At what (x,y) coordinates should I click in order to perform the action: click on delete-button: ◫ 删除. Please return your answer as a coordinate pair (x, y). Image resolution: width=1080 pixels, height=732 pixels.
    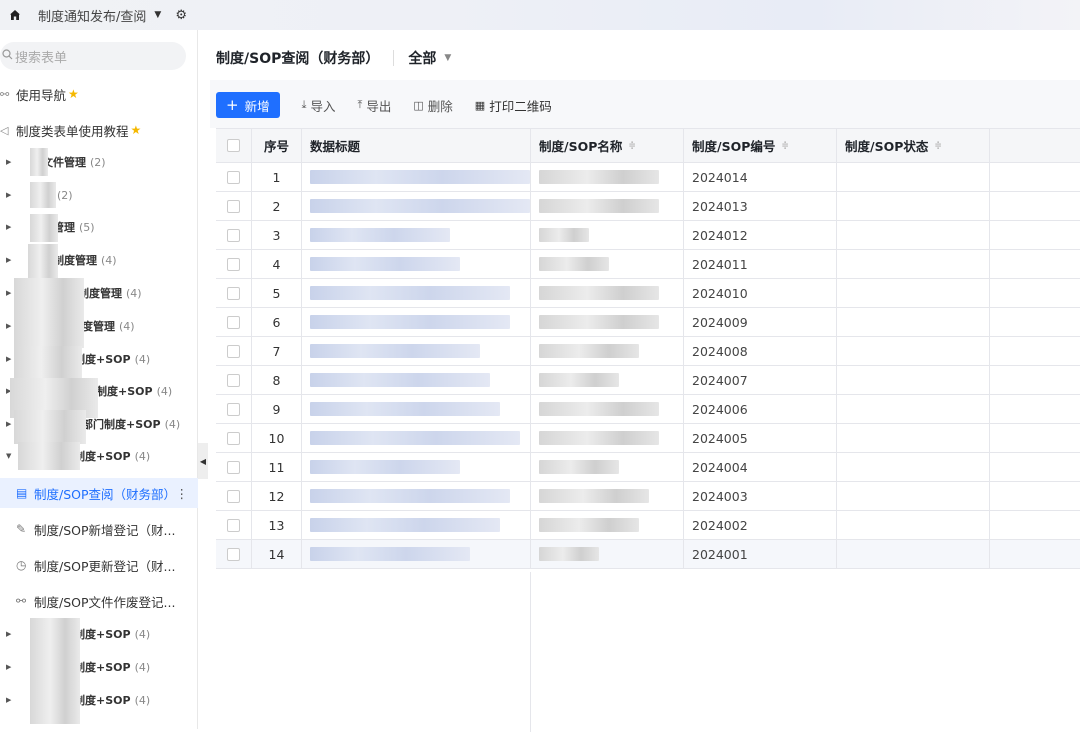
    Looking at the image, I should click on (432, 105).